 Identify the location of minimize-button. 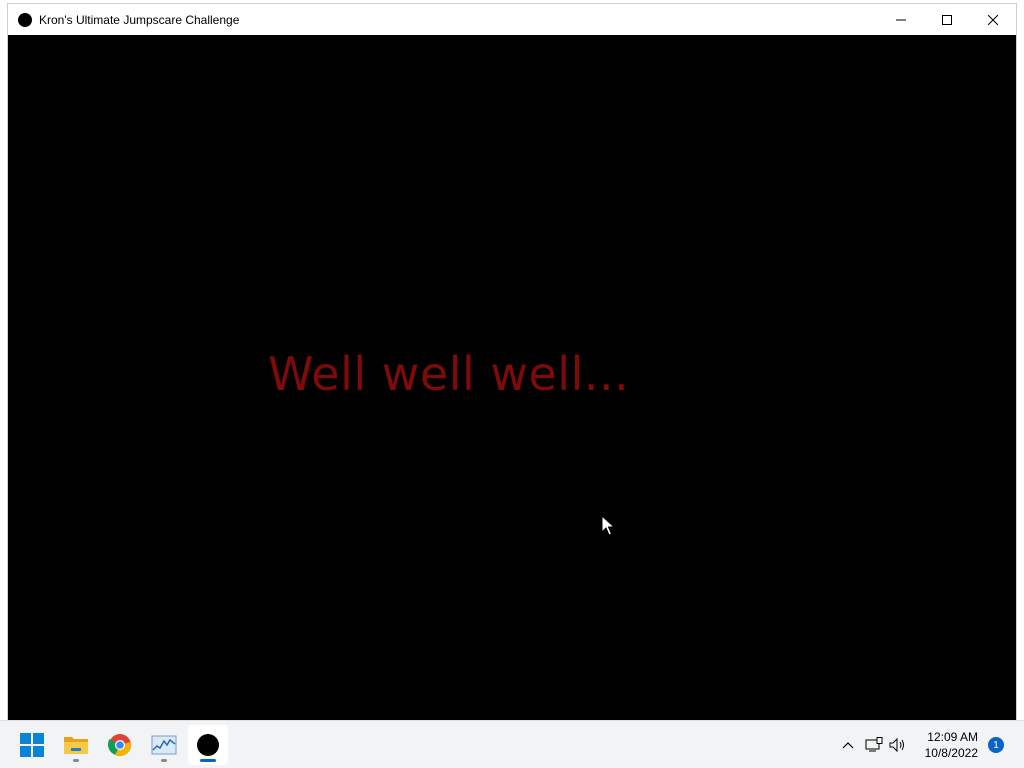
(901, 19).